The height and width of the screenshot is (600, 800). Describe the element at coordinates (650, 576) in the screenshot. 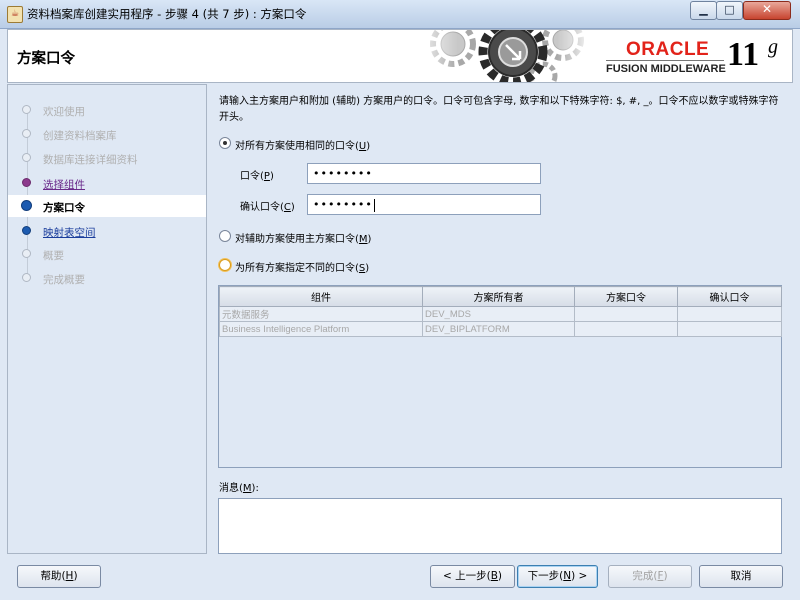

I see `finish-button: 完成(F)` at that location.